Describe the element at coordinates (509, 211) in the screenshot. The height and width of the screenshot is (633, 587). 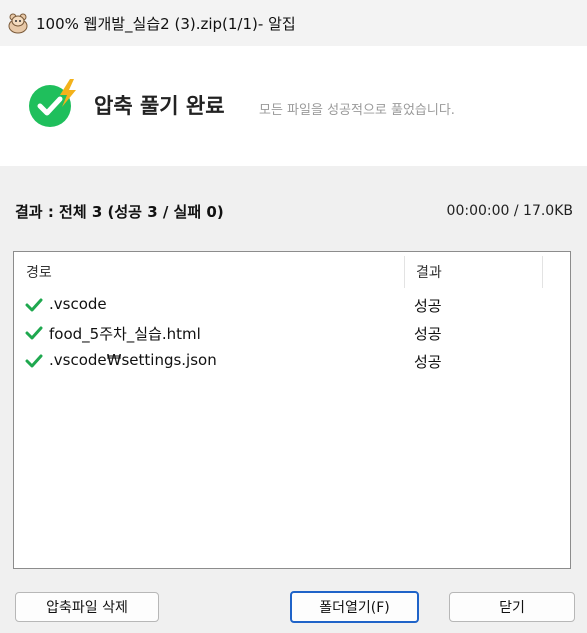
I see `time-size-stats: 00:00:00 / 17.0KB` at that location.